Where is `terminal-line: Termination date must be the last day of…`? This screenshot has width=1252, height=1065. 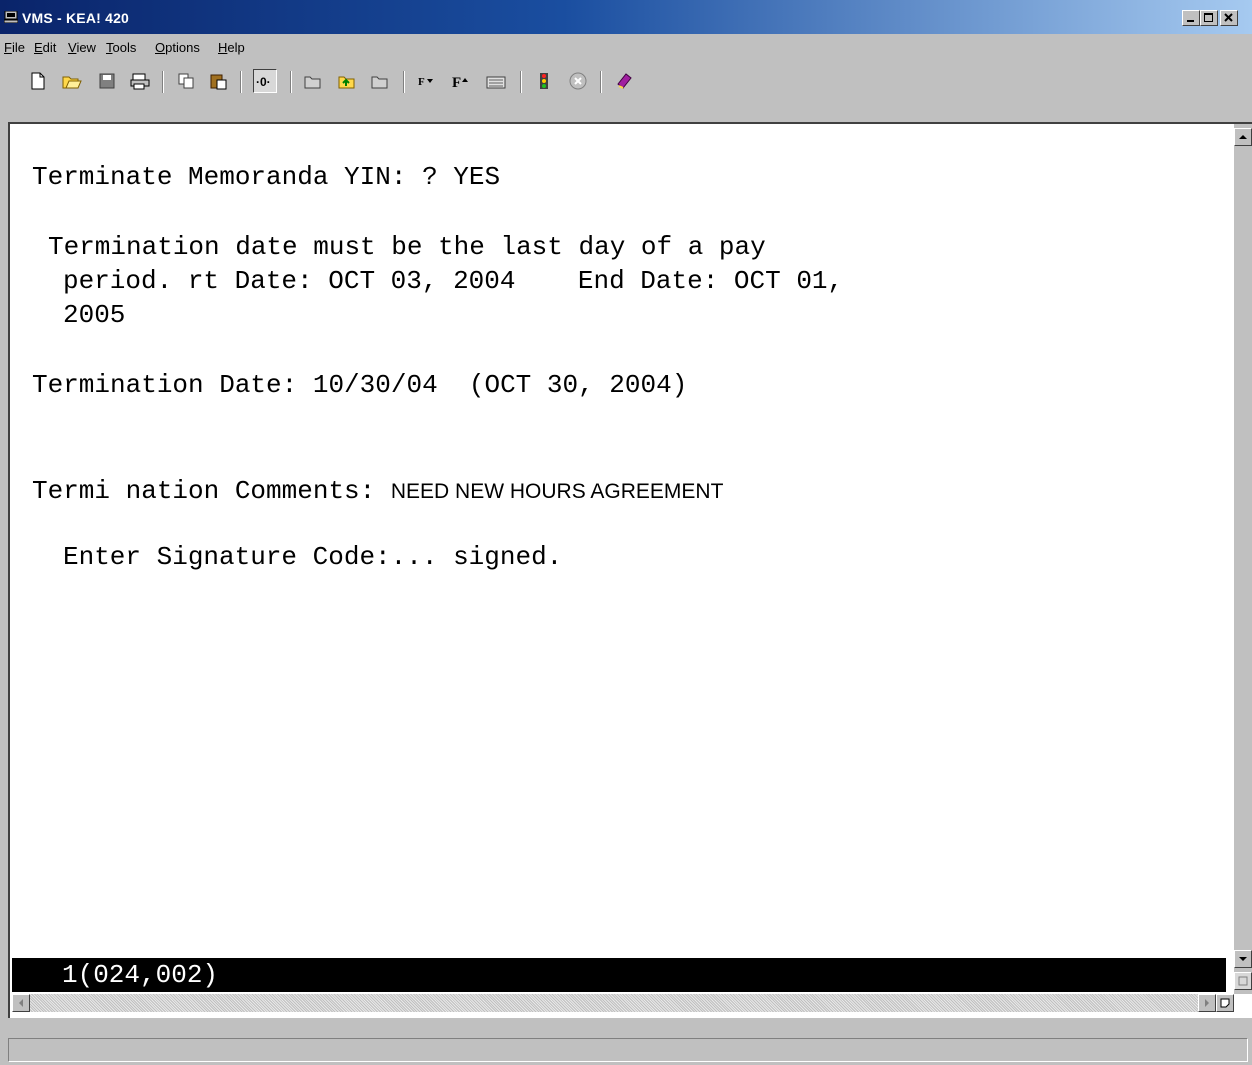 terminal-line: Termination date must be the last day of… is located at coordinates (407, 247).